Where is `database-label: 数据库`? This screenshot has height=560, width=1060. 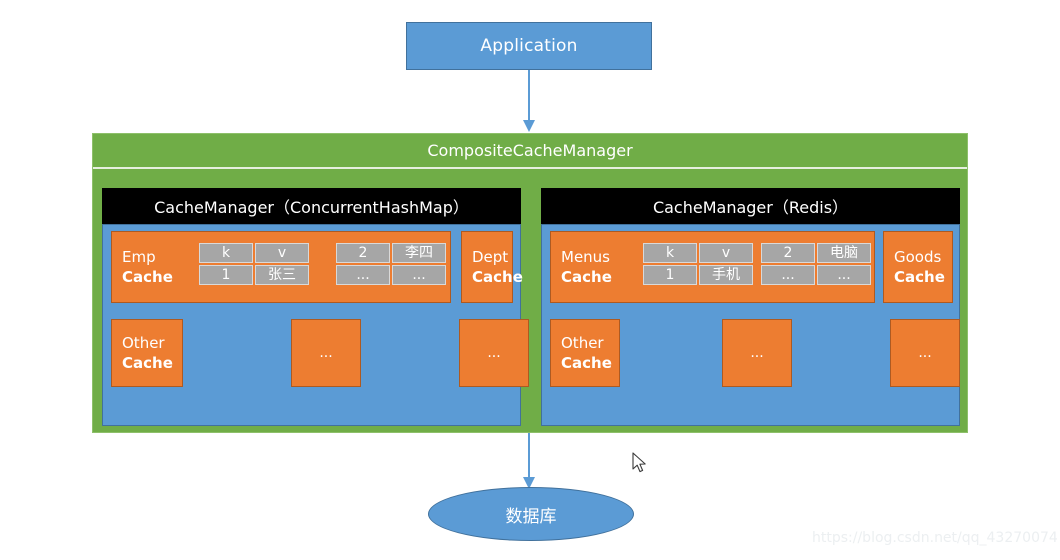
database-label: 数据库 is located at coordinates (531, 516).